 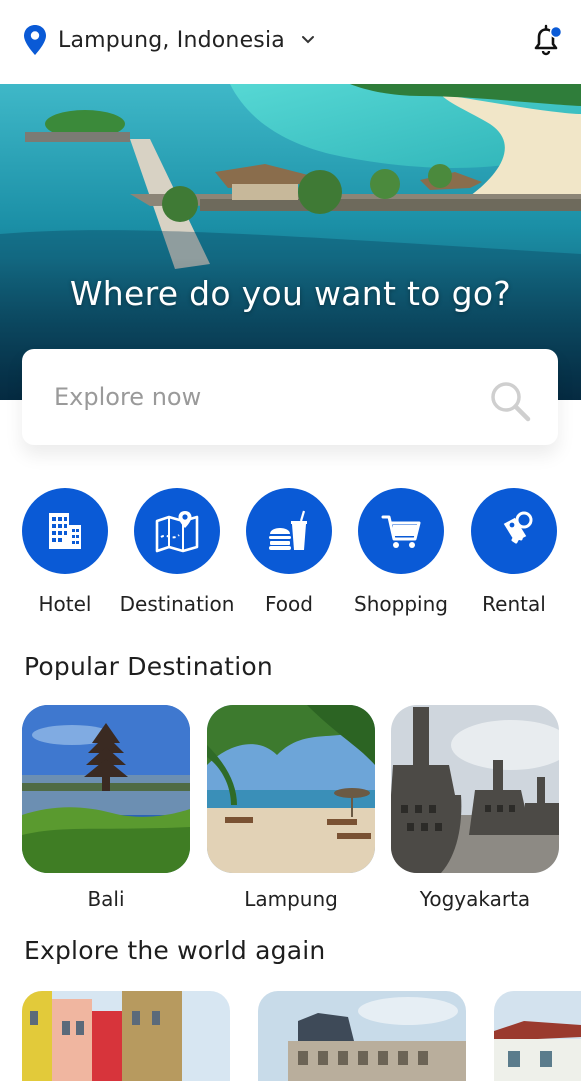 I want to click on category-rental: Rental, so click(x=514, y=553).